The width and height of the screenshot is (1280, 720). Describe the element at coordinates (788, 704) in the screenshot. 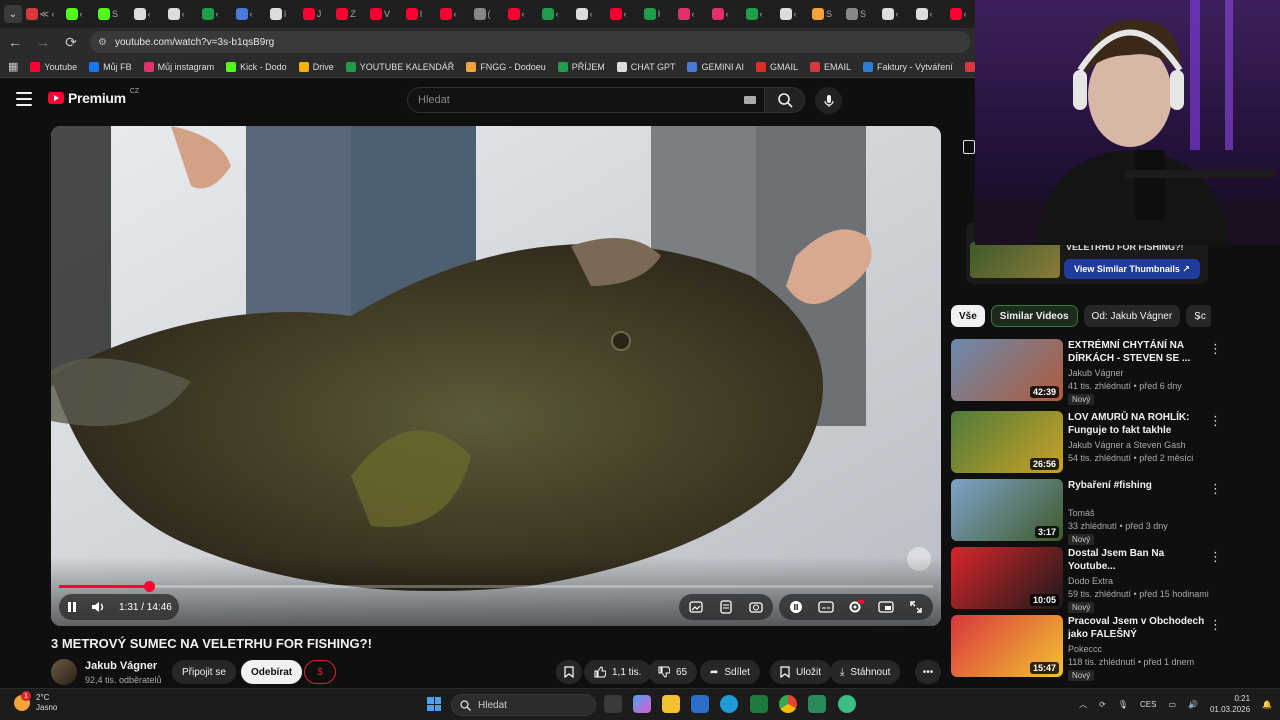

I see `chrome-icon` at that location.